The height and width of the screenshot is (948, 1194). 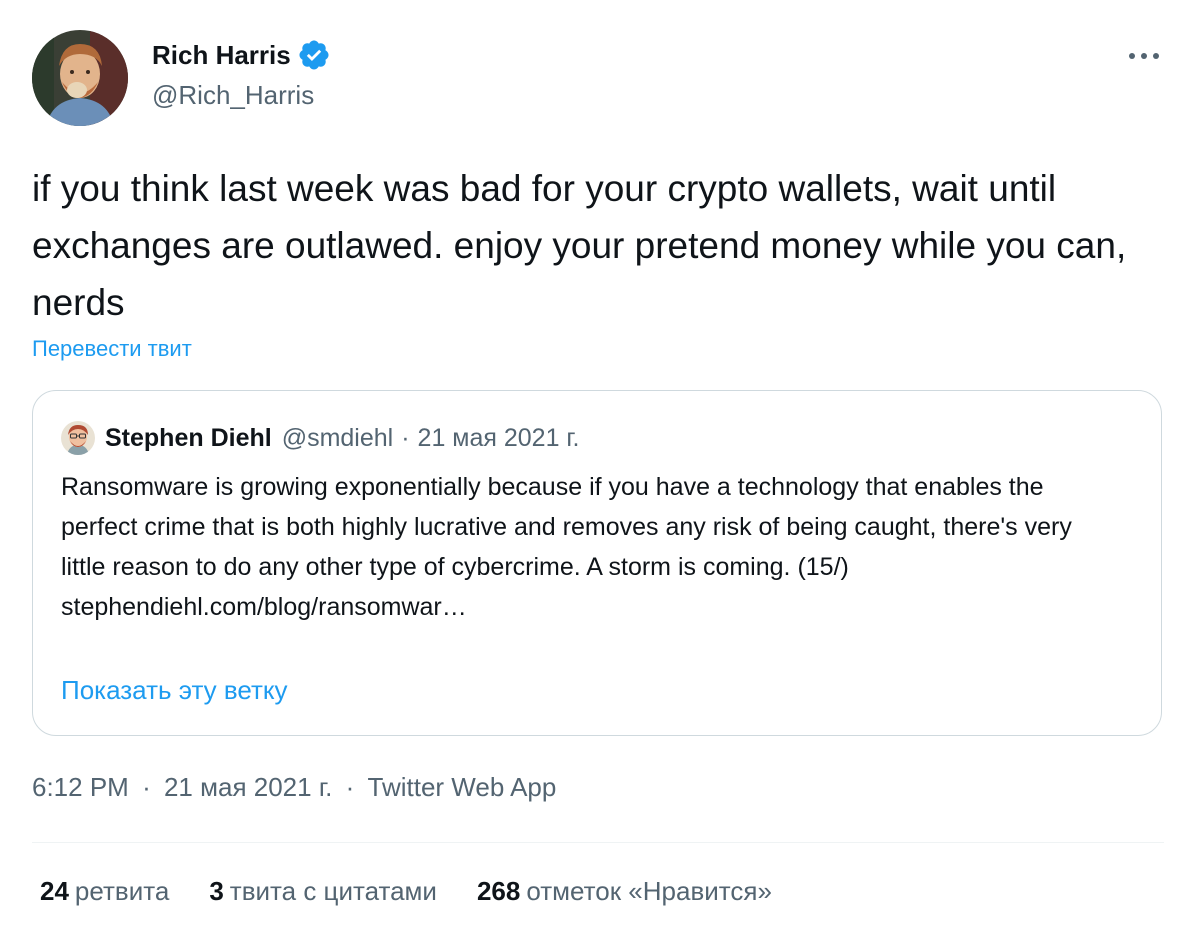 What do you see at coordinates (122, 891) in the screenshot?
I see `retweets-label: ретвита` at bounding box center [122, 891].